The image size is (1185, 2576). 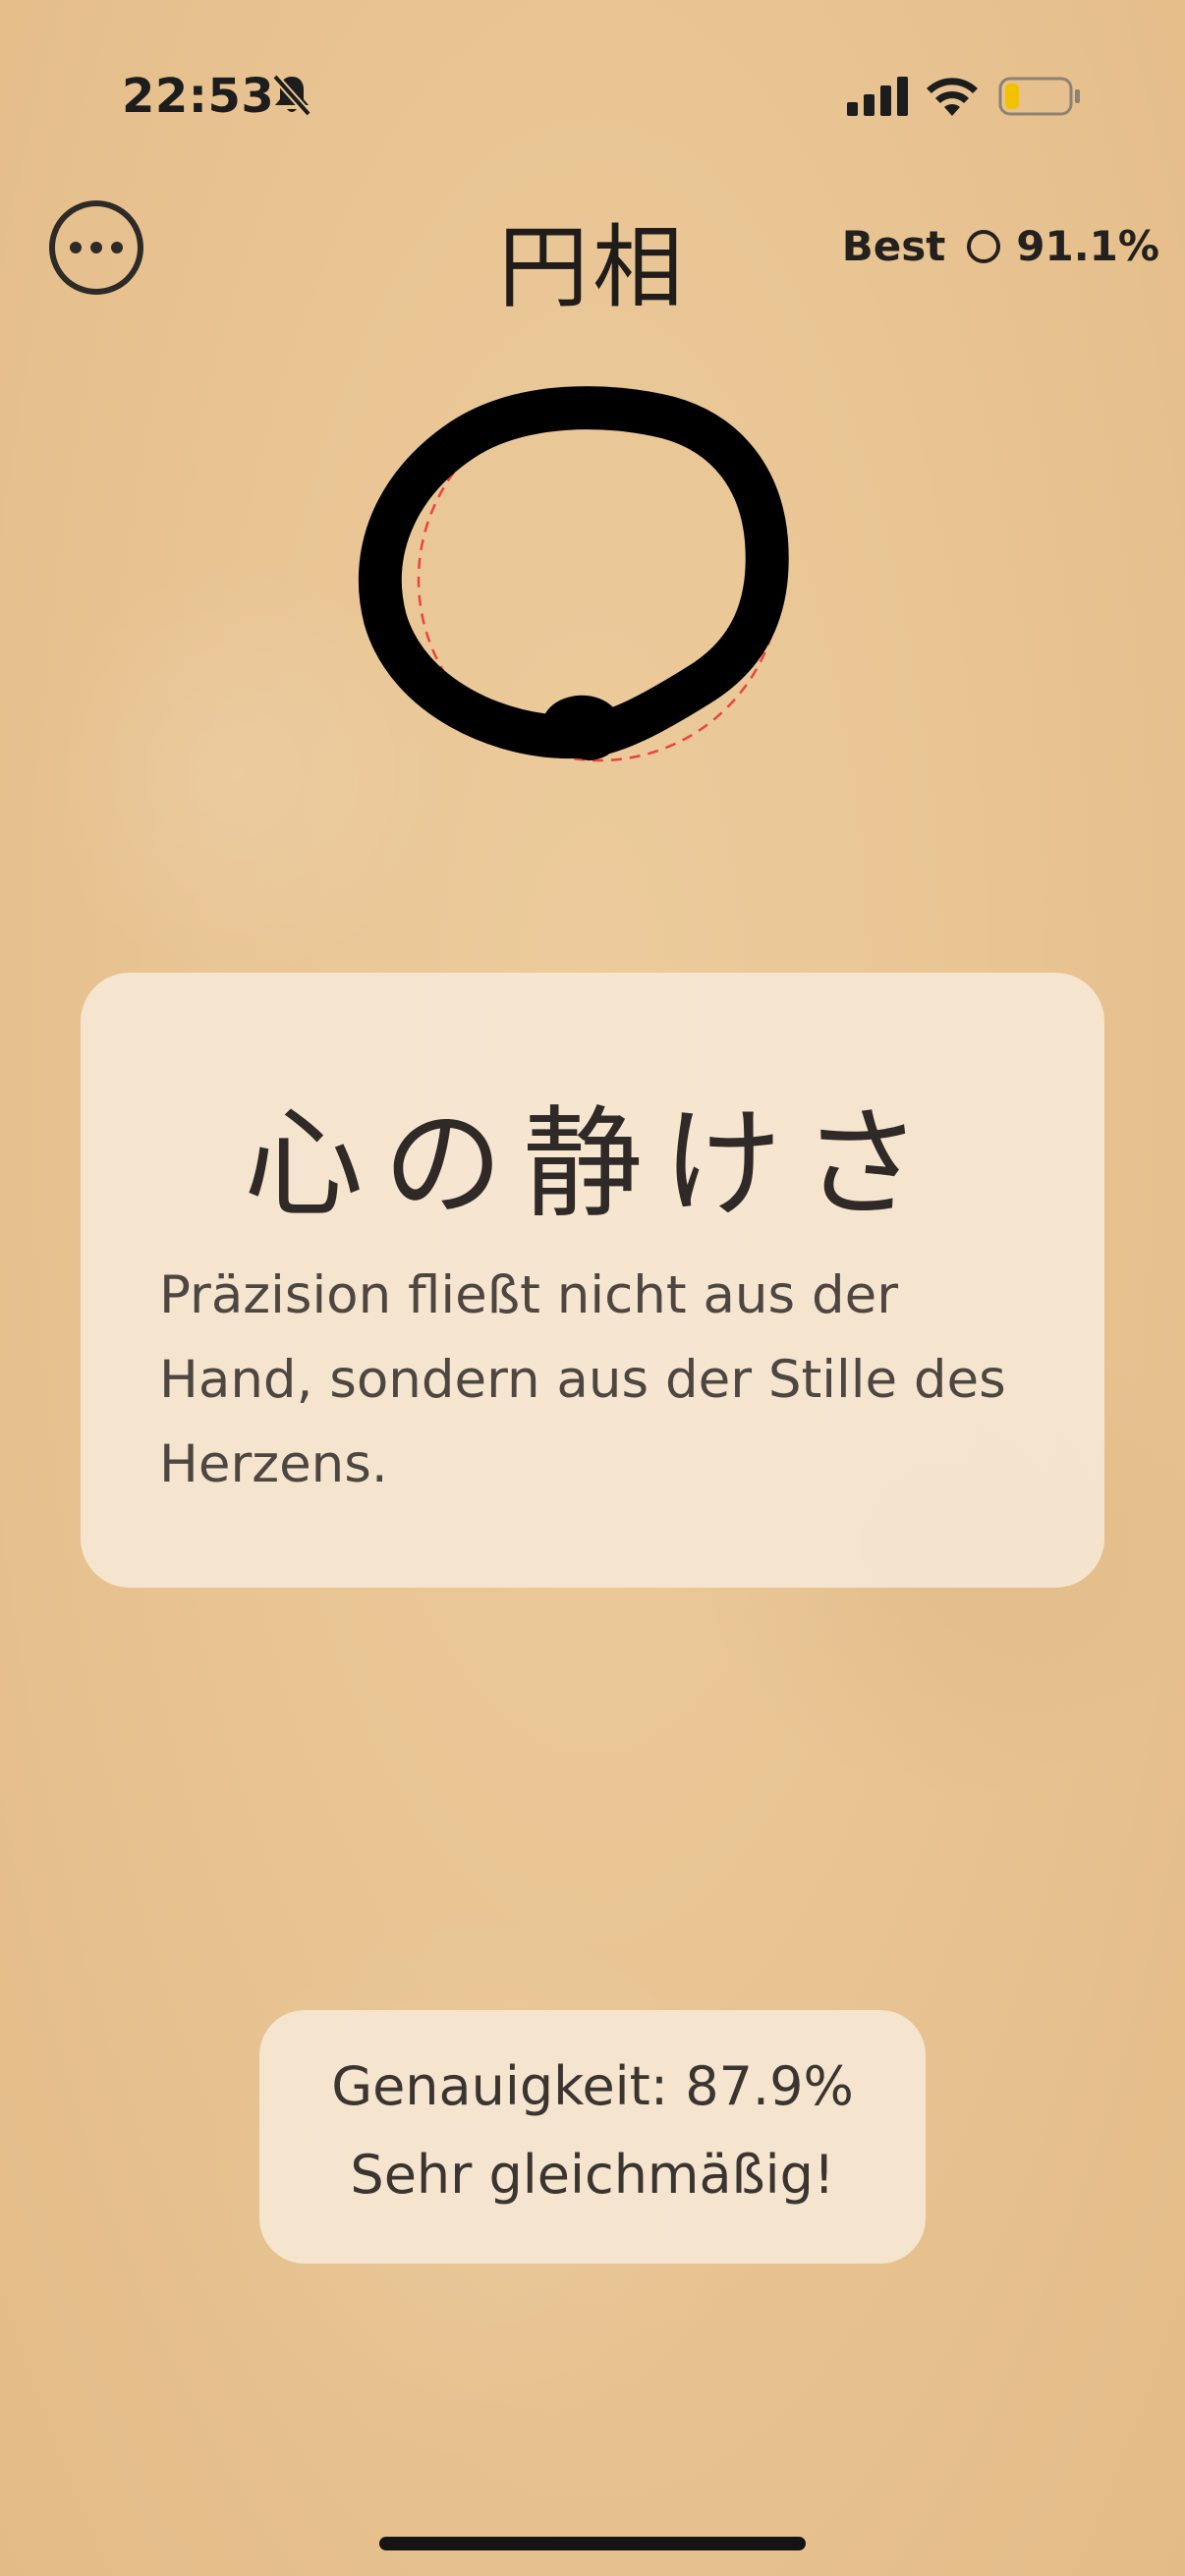 What do you see at coordinates (592, 2137) in the screenshot?
I see `result-card: Genauigkeit: 87.9% Sehr gleichmäßig!` at bounding box center [592, 2137].